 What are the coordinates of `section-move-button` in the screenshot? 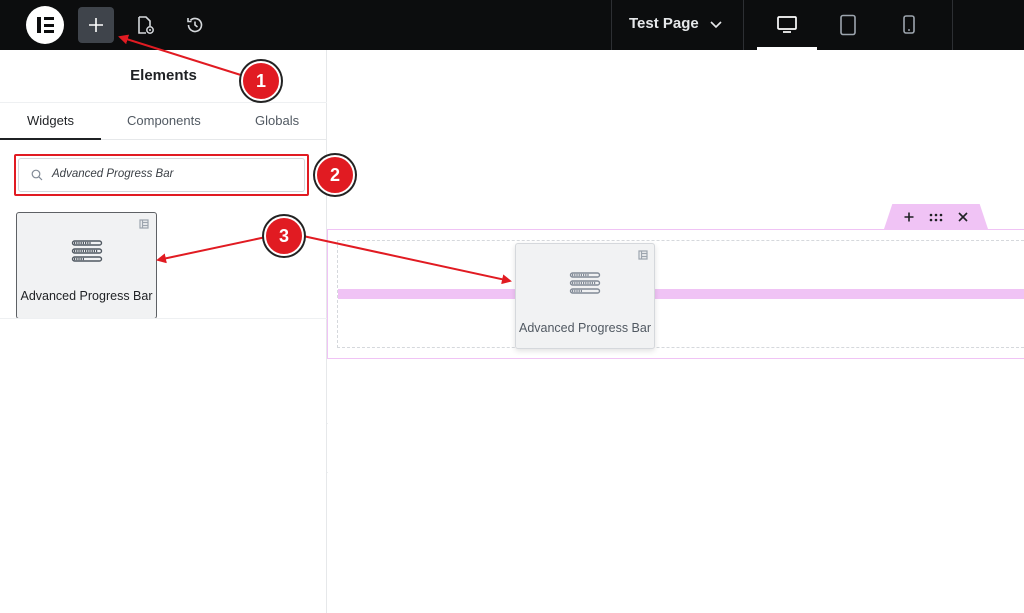 It's located at (936, 217).